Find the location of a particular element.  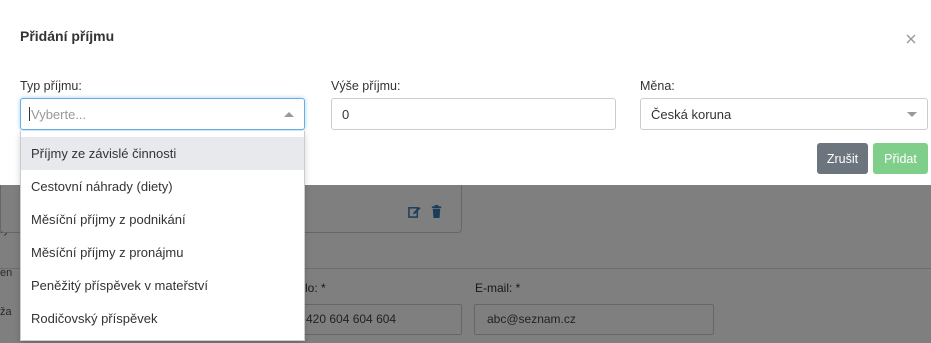

currency-select: Česká koruna is located at coordinates (784, 114).